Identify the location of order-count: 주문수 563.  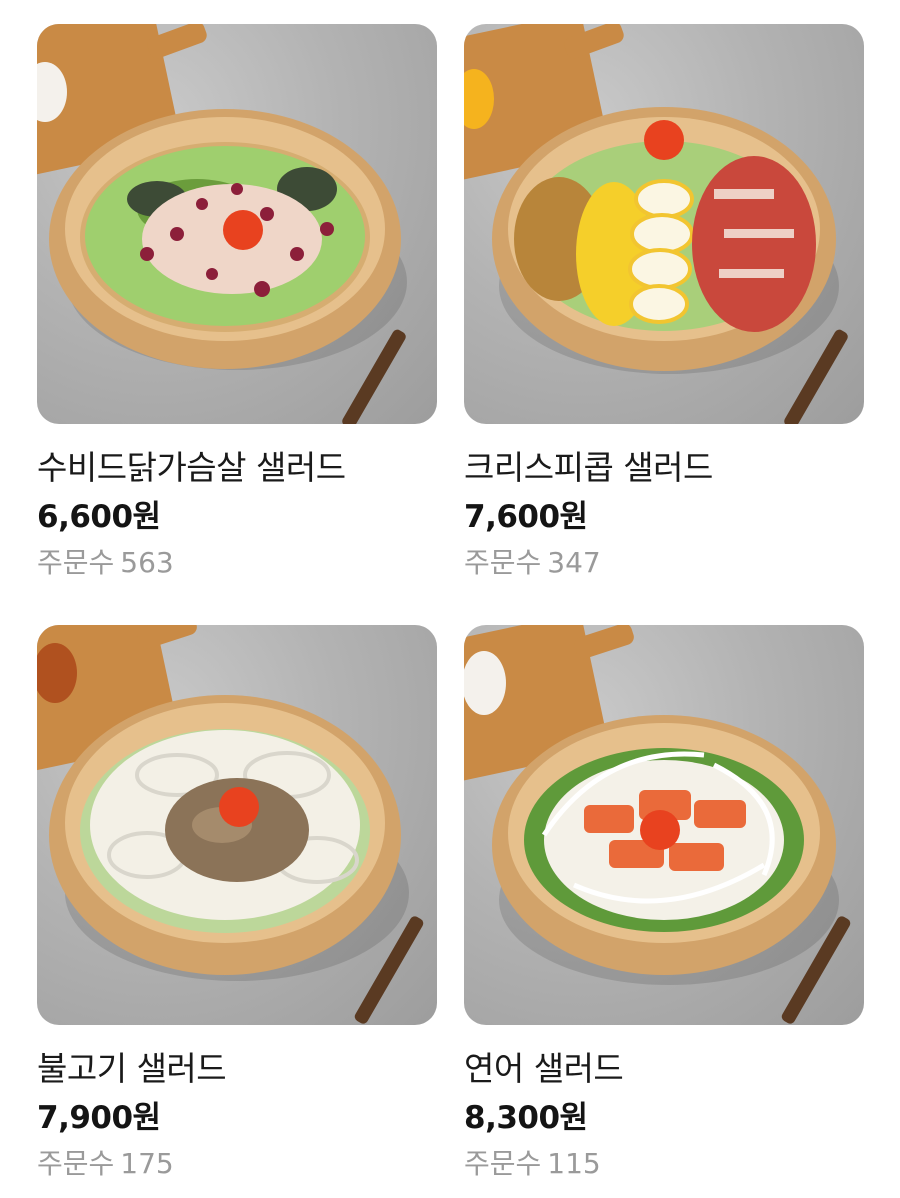
(237, 563).